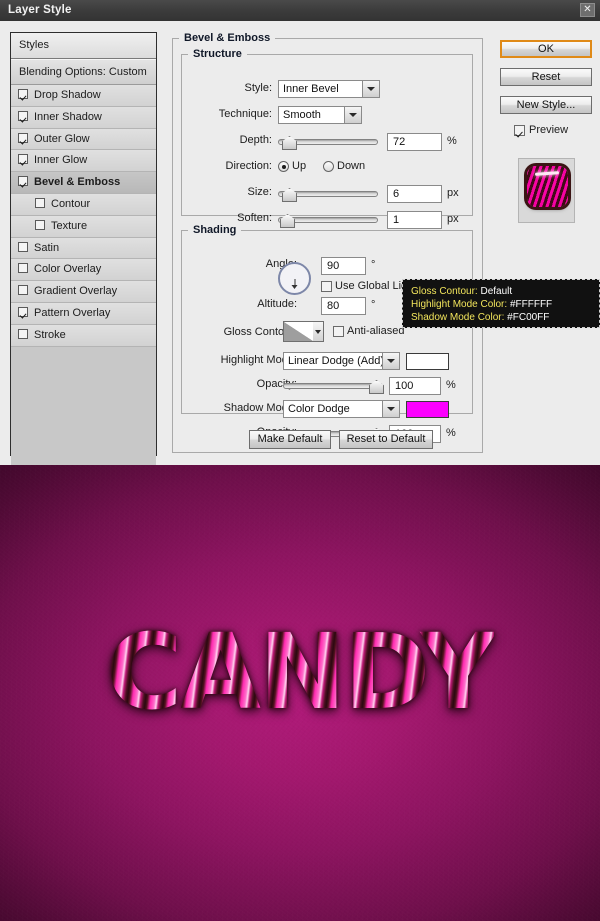 Image resolution: width=600 pixels, height=921 pixels. I want to click on gloss-contour-swatch, so click(298, 331).